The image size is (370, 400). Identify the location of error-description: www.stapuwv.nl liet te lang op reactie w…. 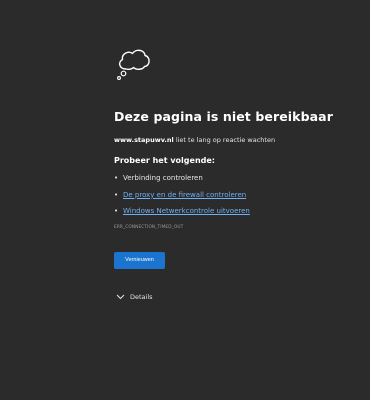
(234, 140).